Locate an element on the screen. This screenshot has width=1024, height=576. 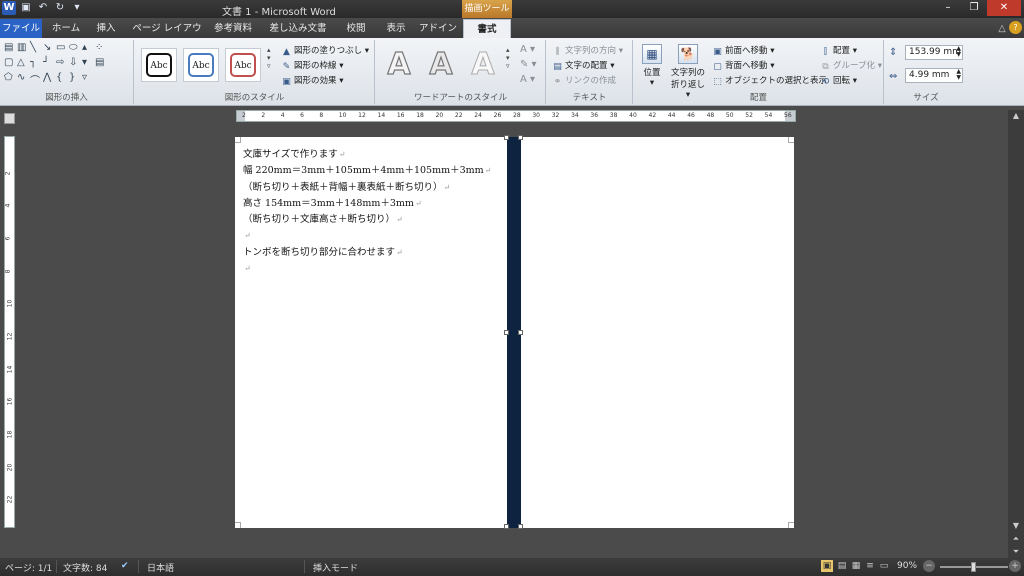
selection-pane-button: ⬚ オブジェクトの選択と表示 is located at coordinates (769, 80).